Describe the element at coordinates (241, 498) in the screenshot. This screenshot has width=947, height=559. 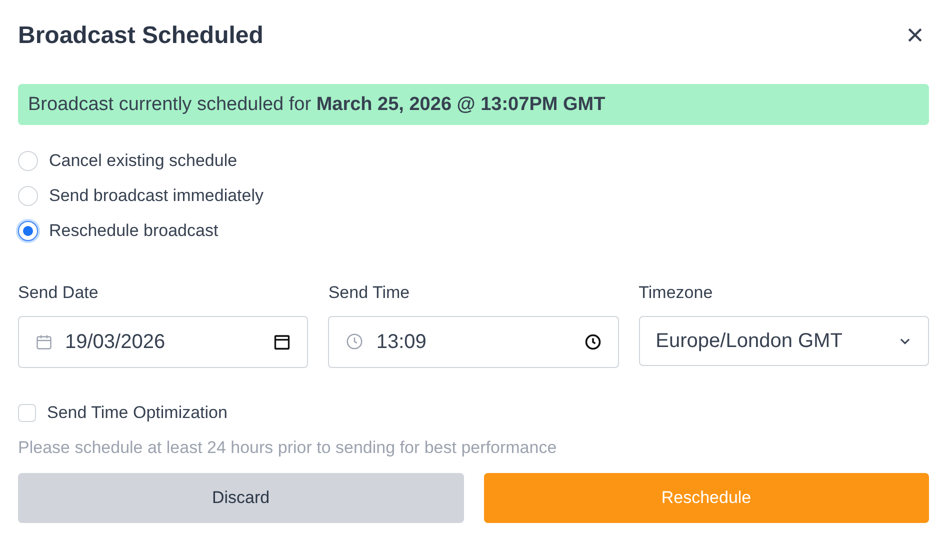
I see `discard-button: Discard` at that location.